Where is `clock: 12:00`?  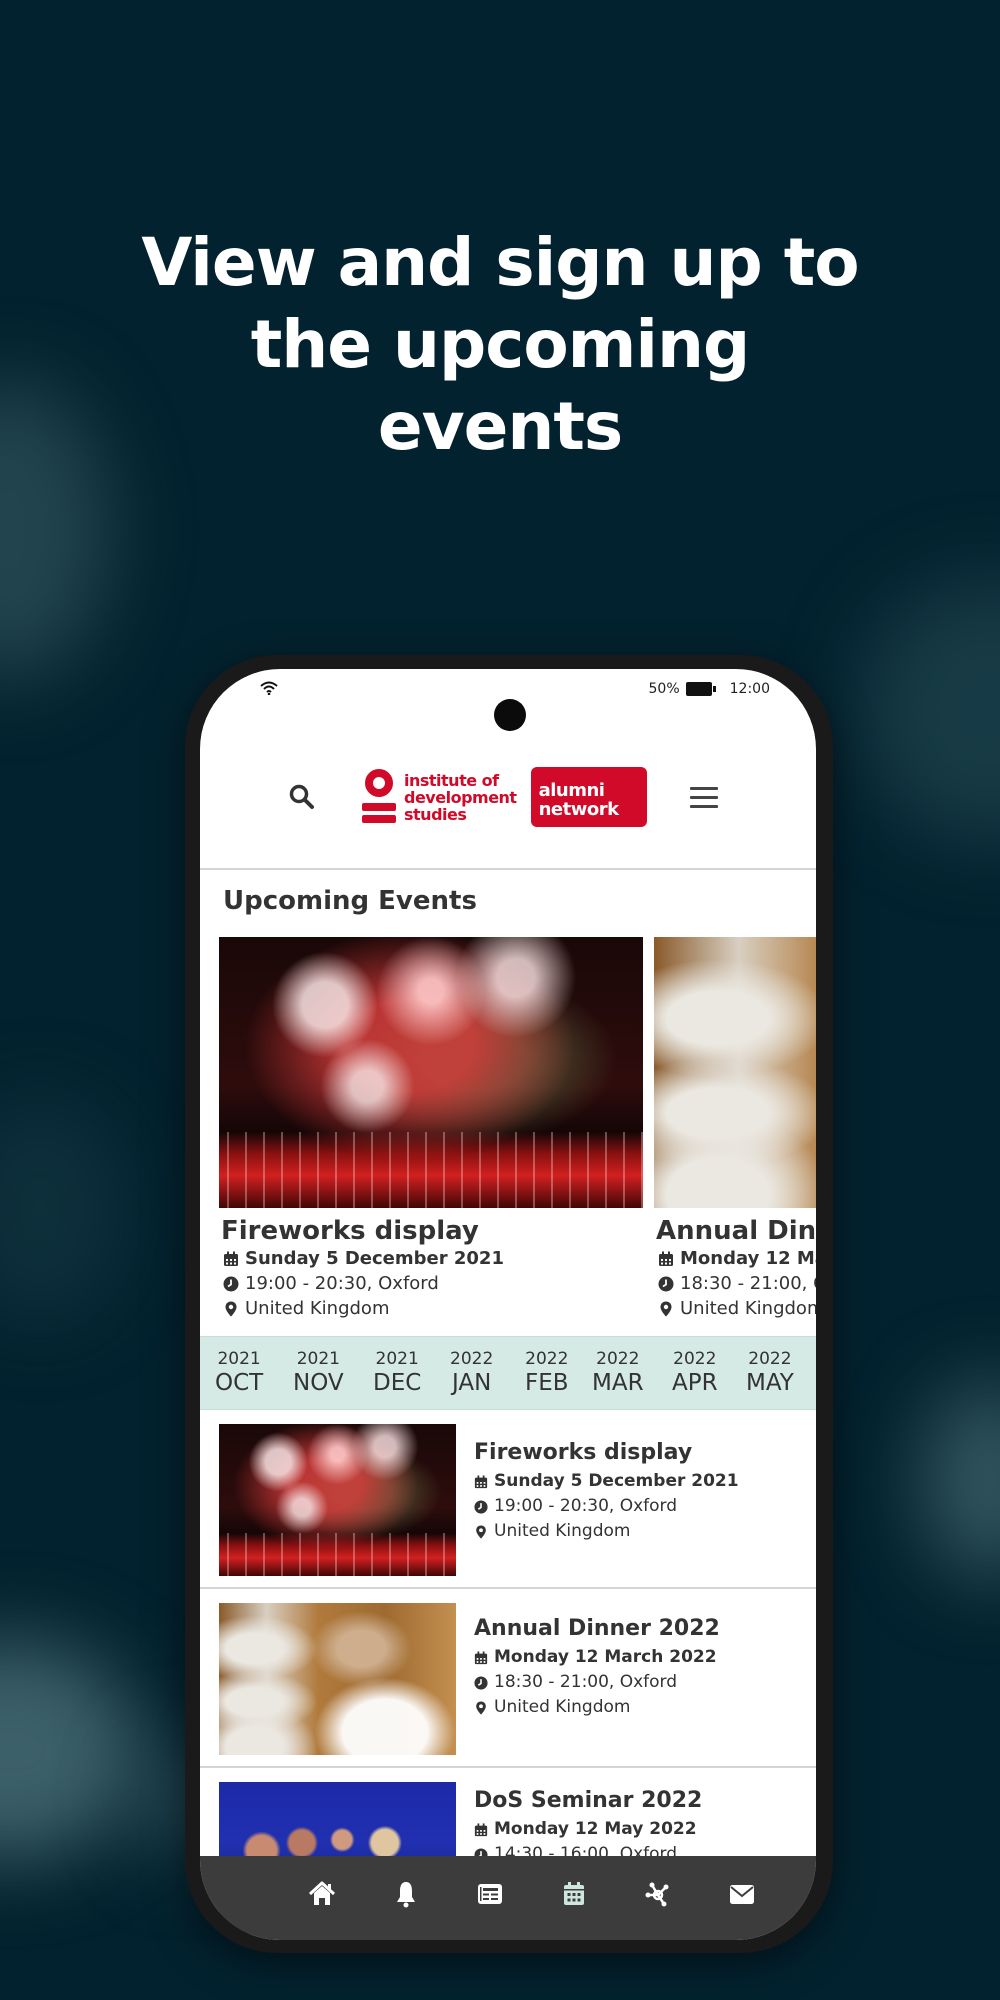 clock: 12:00 is located at coordinates (749, 689).